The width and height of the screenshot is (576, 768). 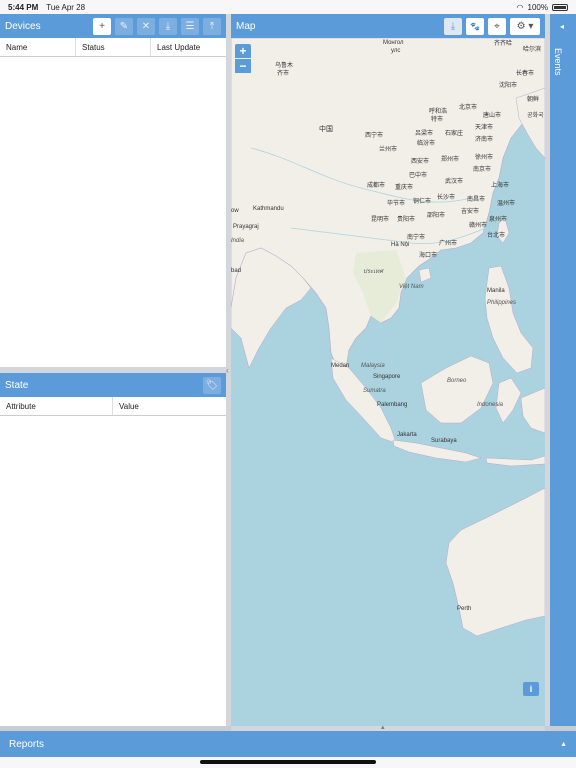 I want to click on map-label-hohhot-2: 特市, so click(x=437, y=120).